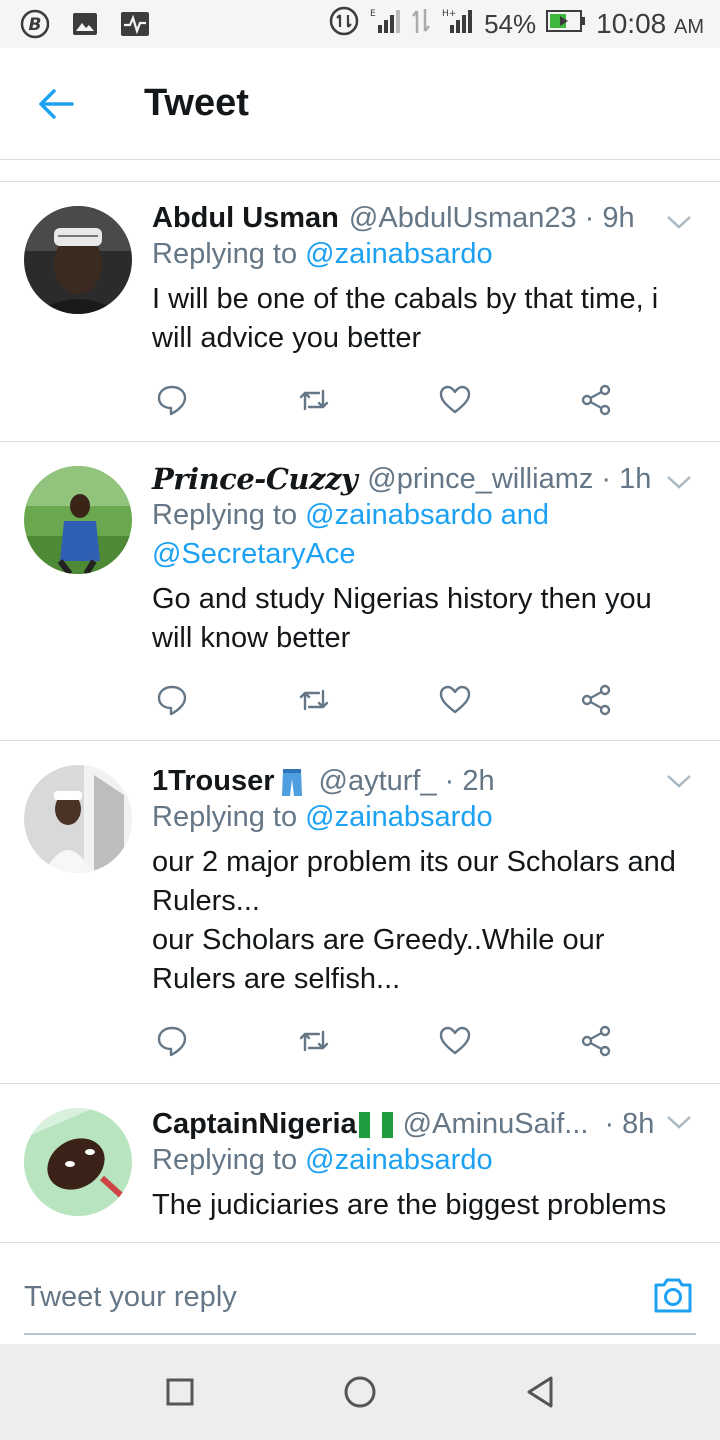 This screenshot has height=1440, width=720. I want to click on tweet-header: 1Trouser @ayturf_ · 2h, so click(436, 769).